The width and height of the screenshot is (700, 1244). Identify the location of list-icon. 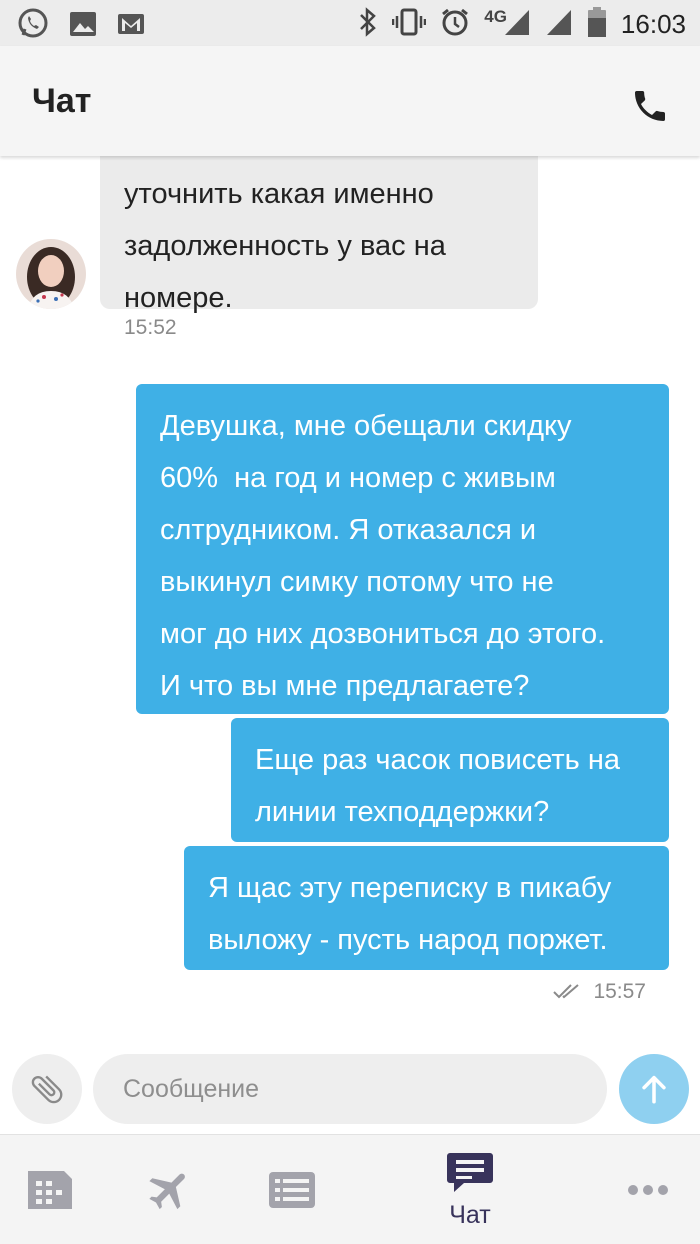
(292, 1190).